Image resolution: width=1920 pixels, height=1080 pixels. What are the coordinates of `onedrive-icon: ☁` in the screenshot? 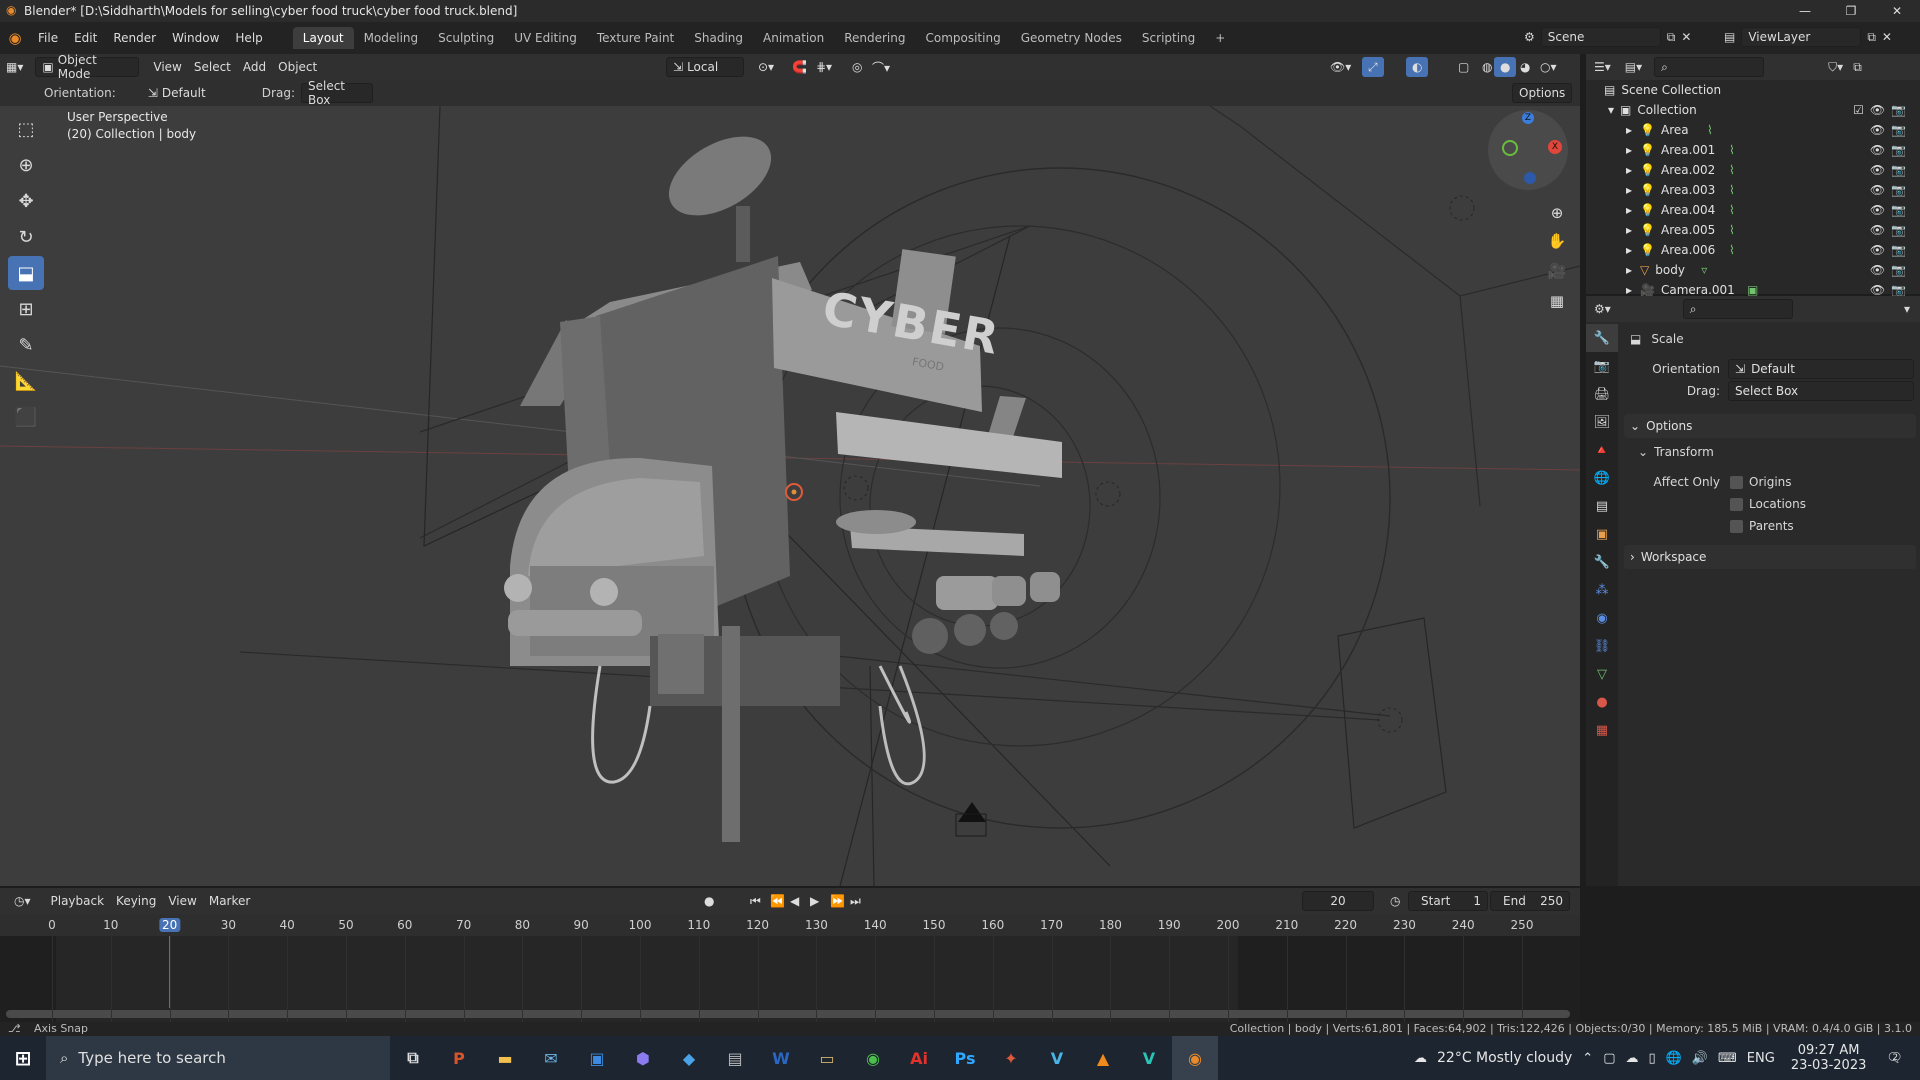 It's located at (1632, 1058).